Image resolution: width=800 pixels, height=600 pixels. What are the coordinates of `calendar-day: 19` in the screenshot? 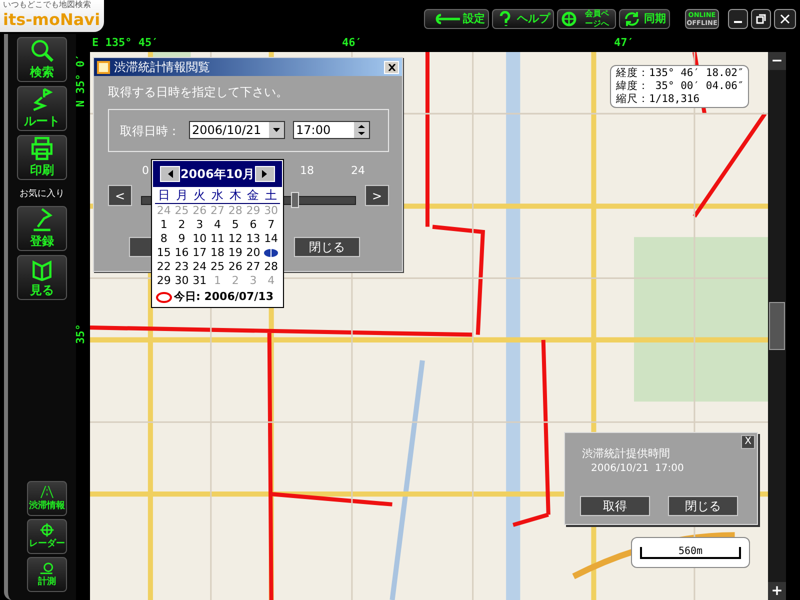 It's located at (235, 253).